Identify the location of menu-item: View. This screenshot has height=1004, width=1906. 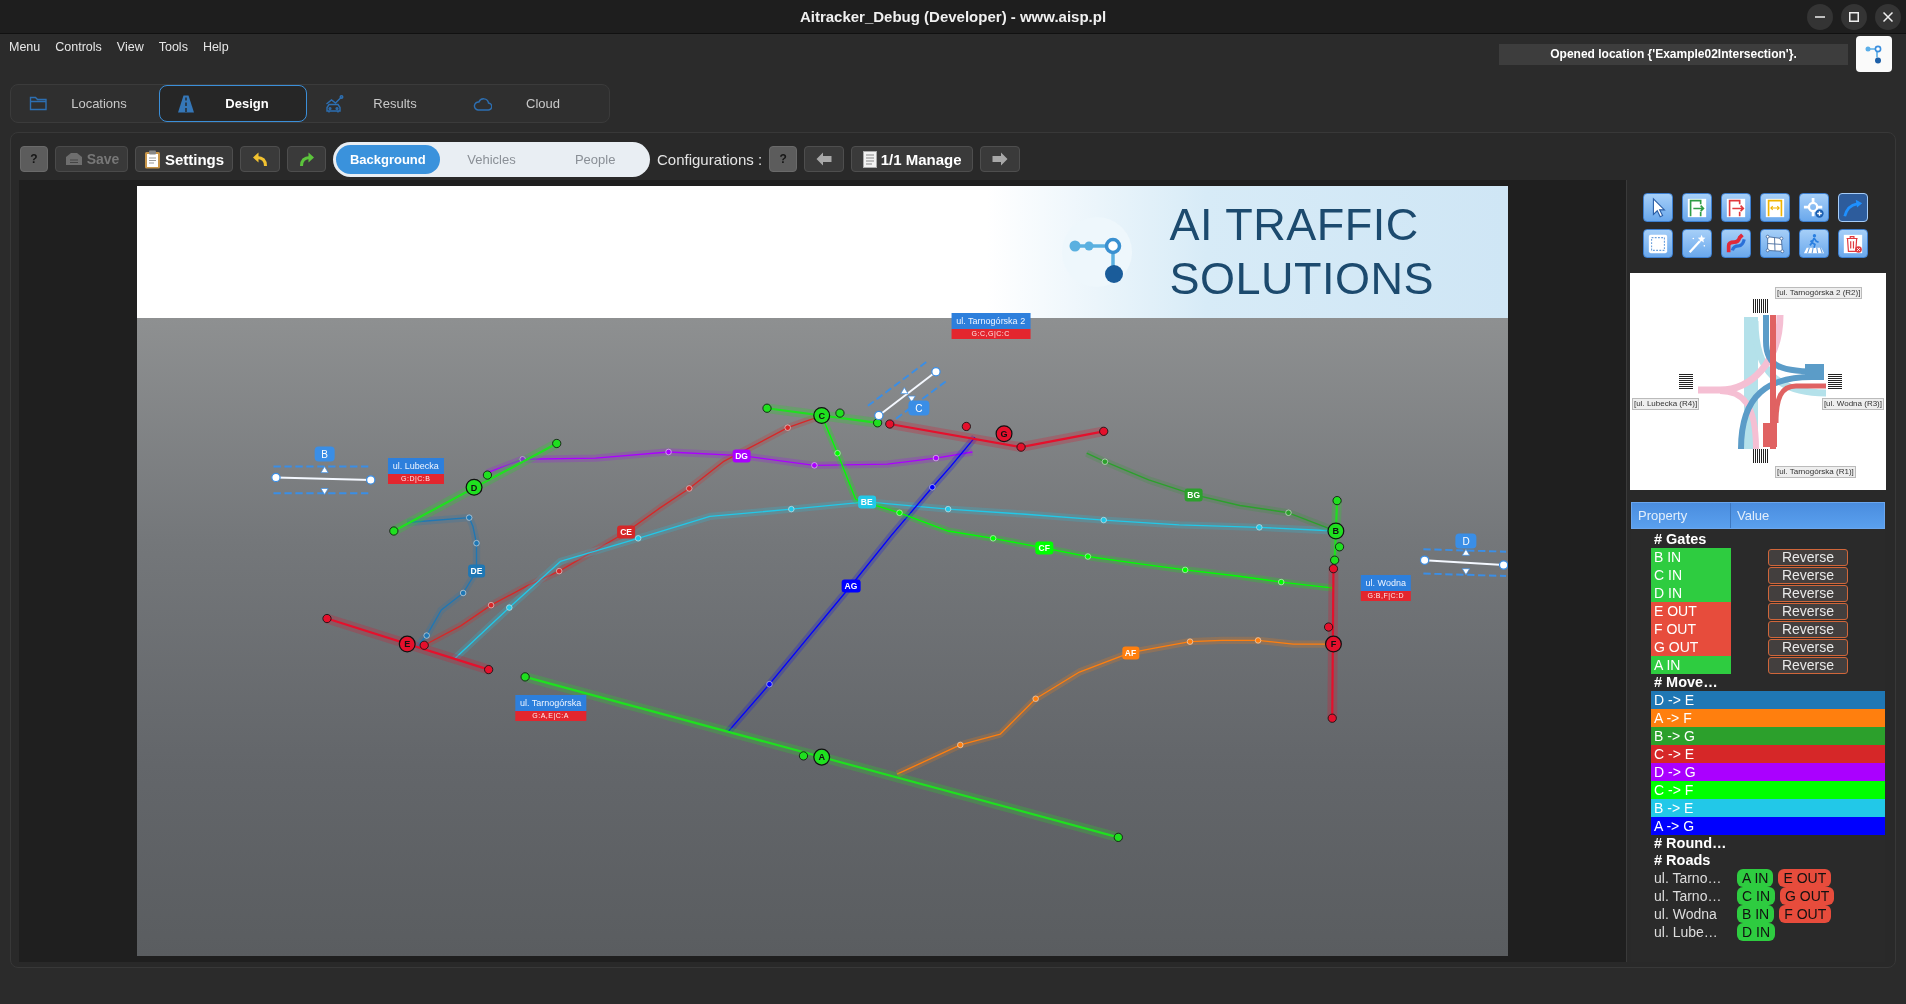
(130, 47).